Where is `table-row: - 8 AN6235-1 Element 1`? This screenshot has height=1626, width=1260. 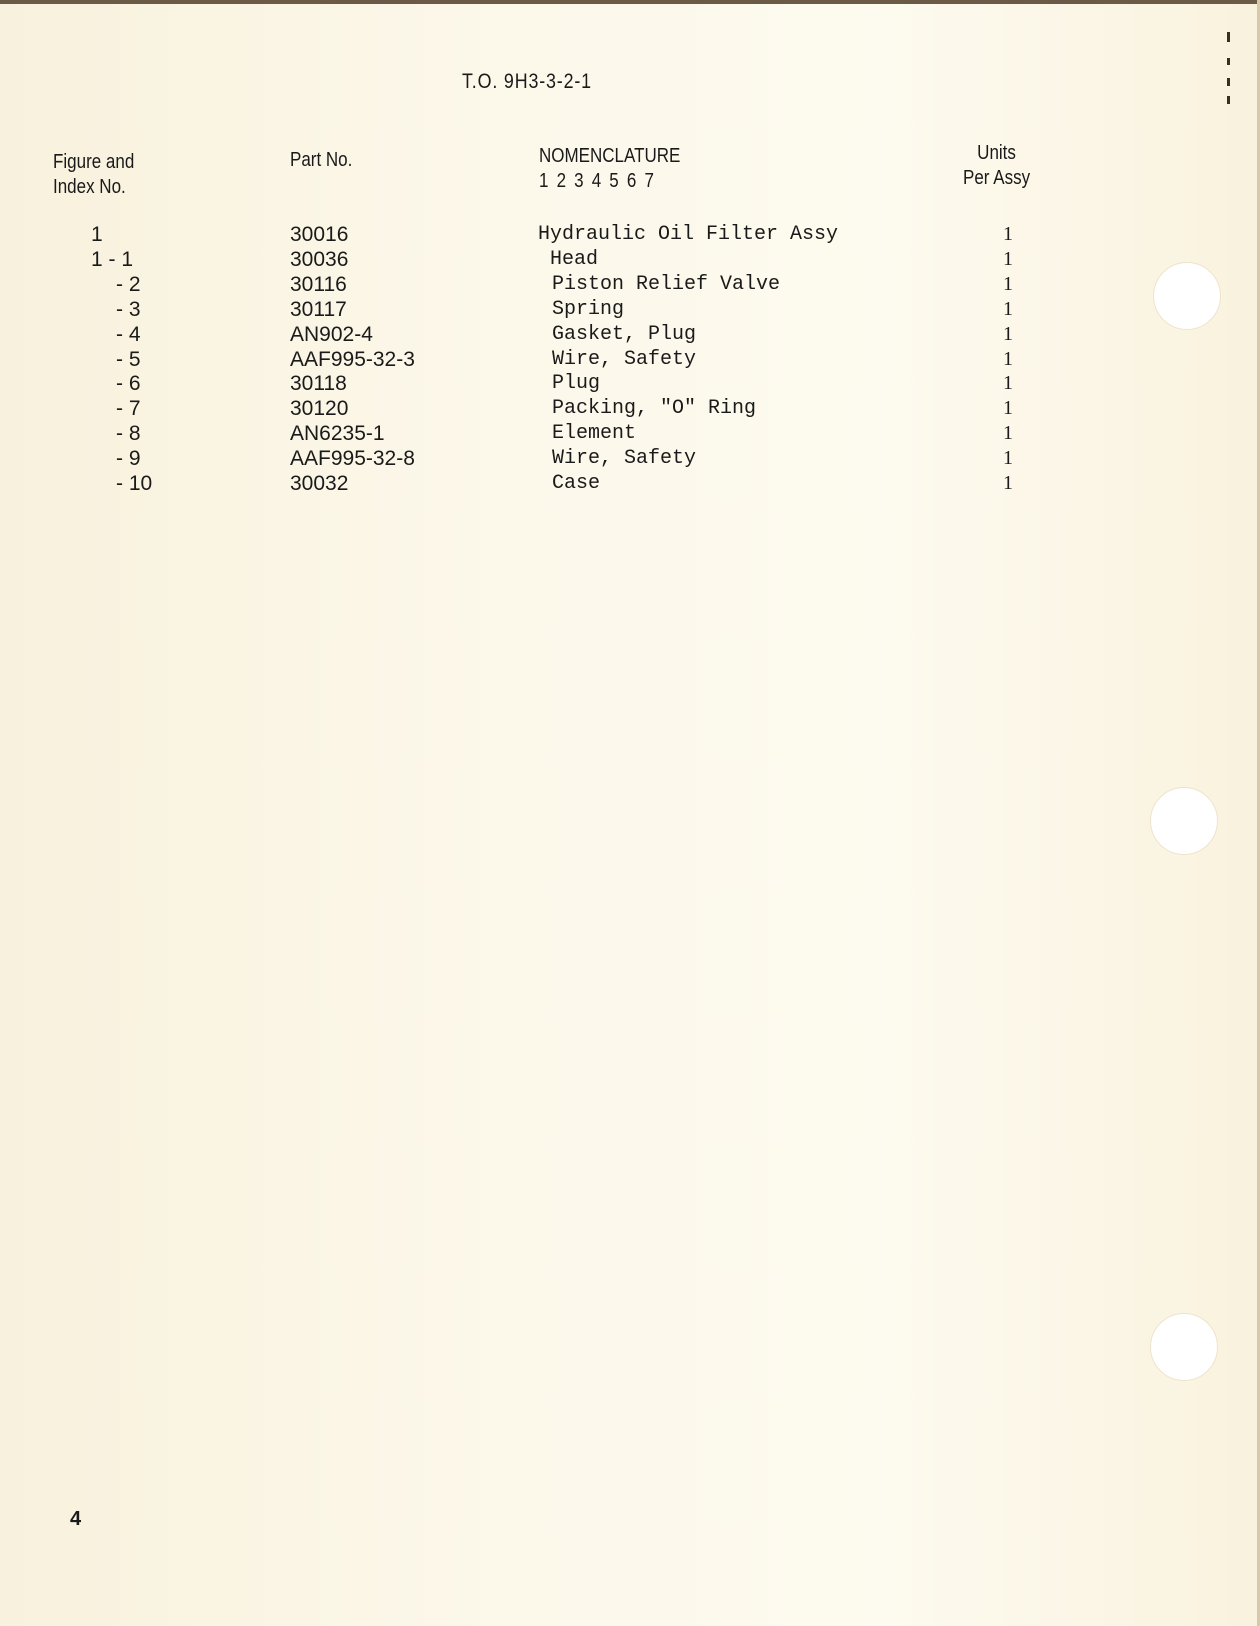 table-row: - 8 AN6235-1 Element 1 is located at coordinates (630, 433).